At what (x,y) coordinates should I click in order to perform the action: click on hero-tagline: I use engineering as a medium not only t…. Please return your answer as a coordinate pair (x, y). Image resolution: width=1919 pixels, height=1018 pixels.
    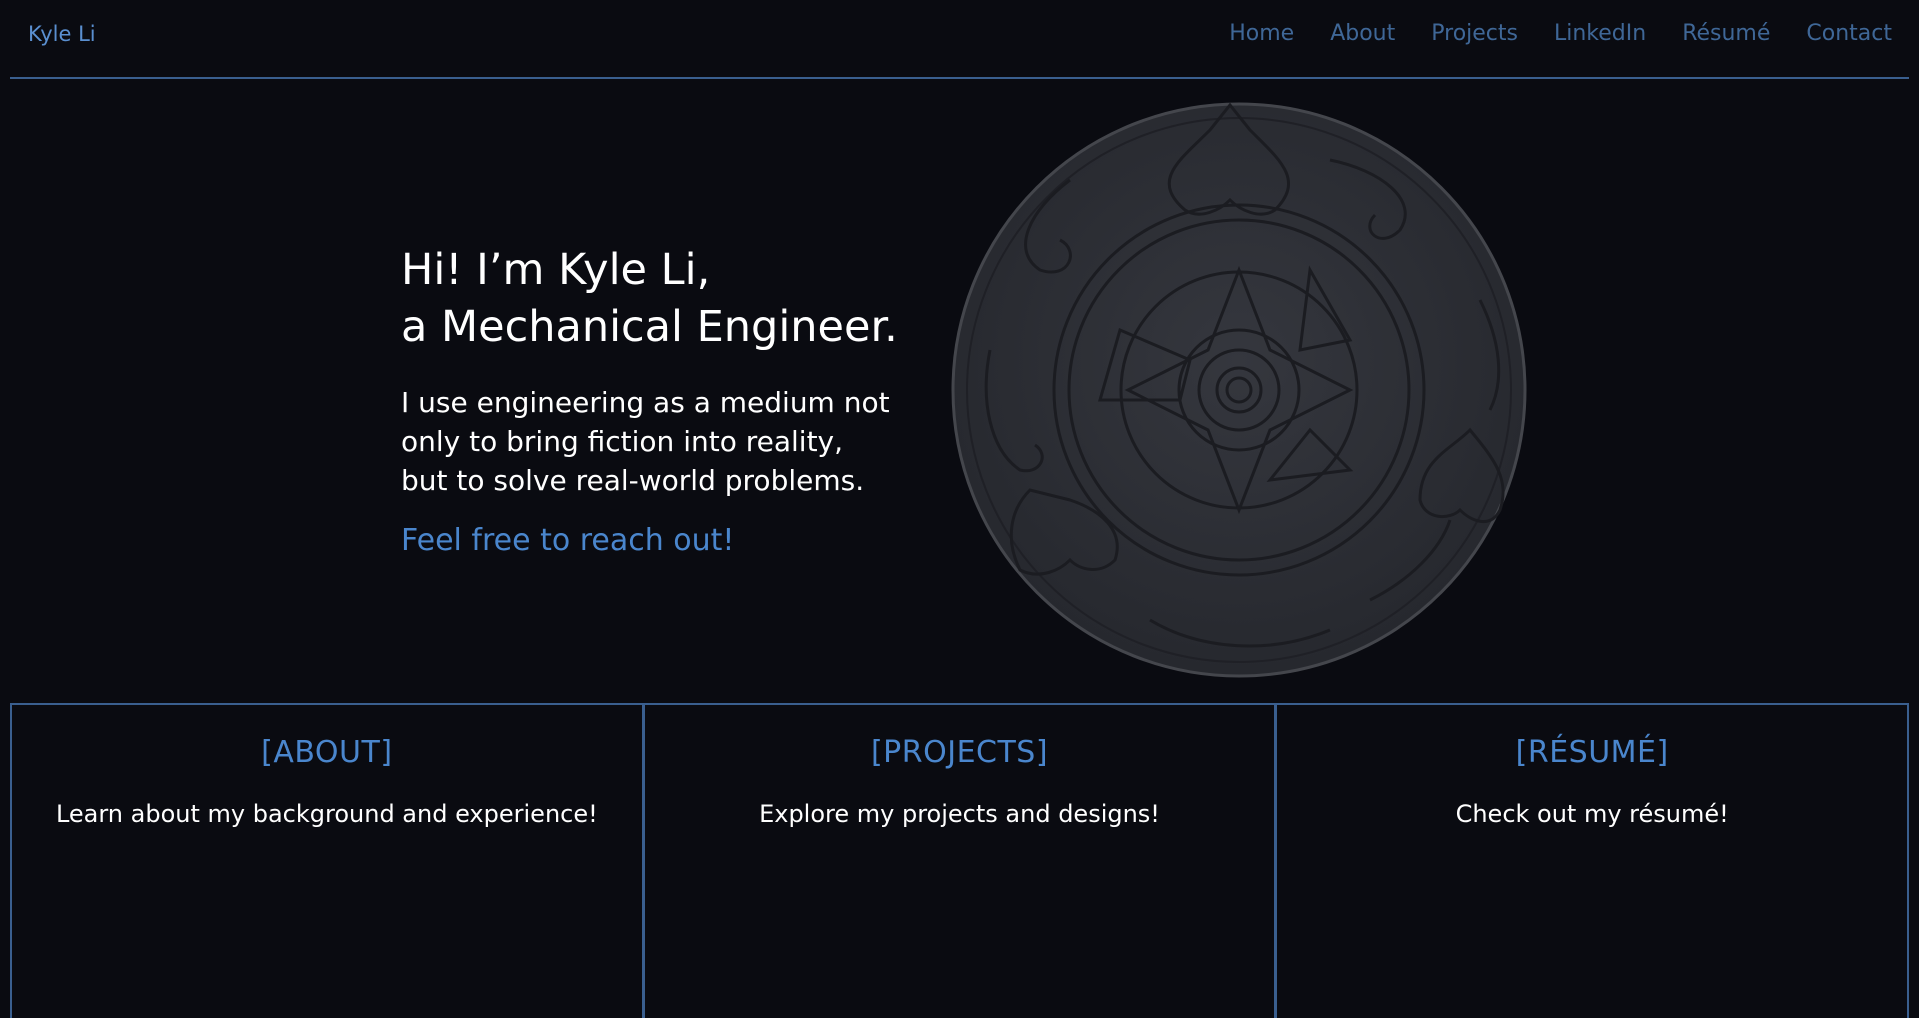
    Looking at the image, I should click on (681, 441).